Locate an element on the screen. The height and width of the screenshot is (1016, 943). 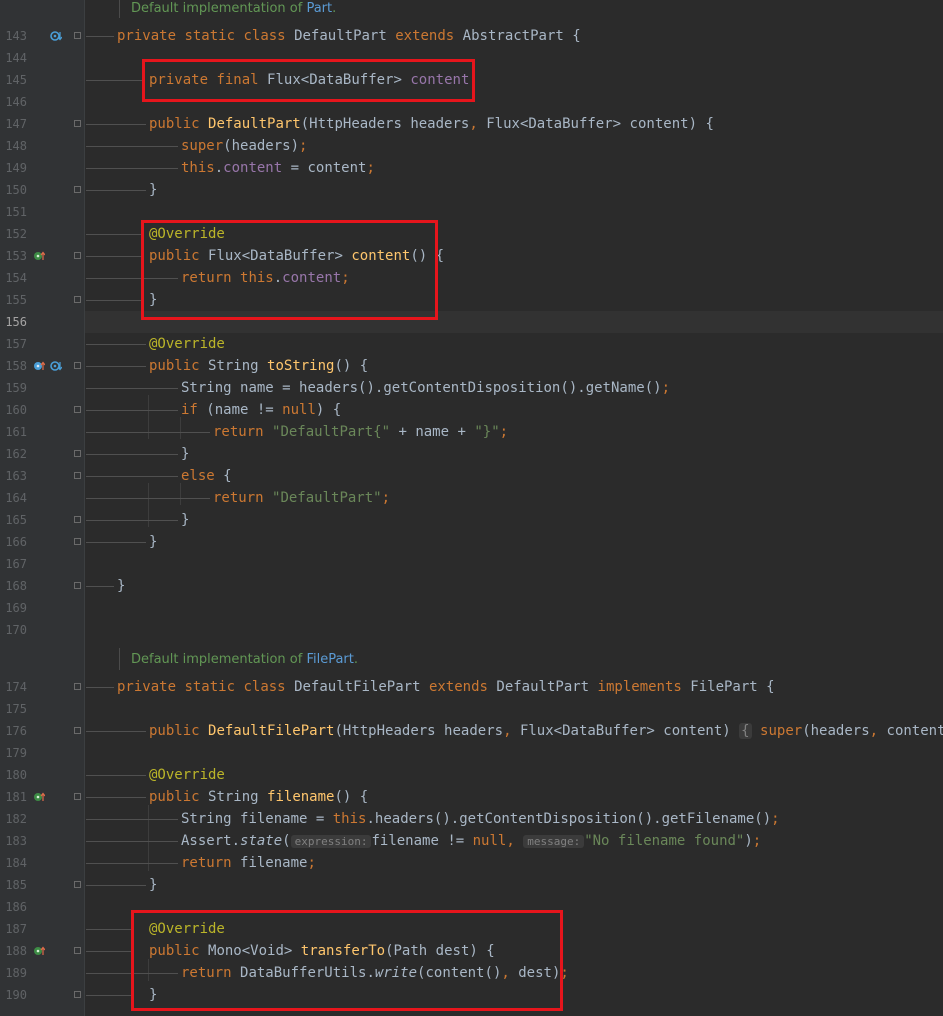
line-number: 187 is located at coordinates (13, 929).